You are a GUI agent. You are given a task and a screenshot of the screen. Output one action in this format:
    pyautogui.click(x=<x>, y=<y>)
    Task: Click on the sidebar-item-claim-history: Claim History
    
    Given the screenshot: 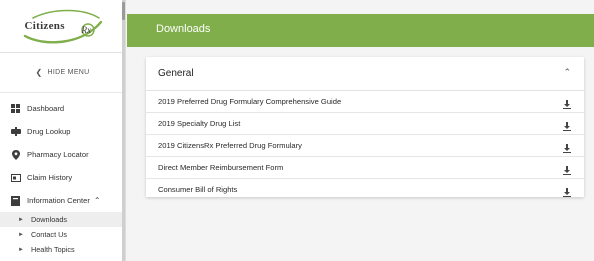 What is the action you would take?
    pyautogui.click(x=62, y=177)
    